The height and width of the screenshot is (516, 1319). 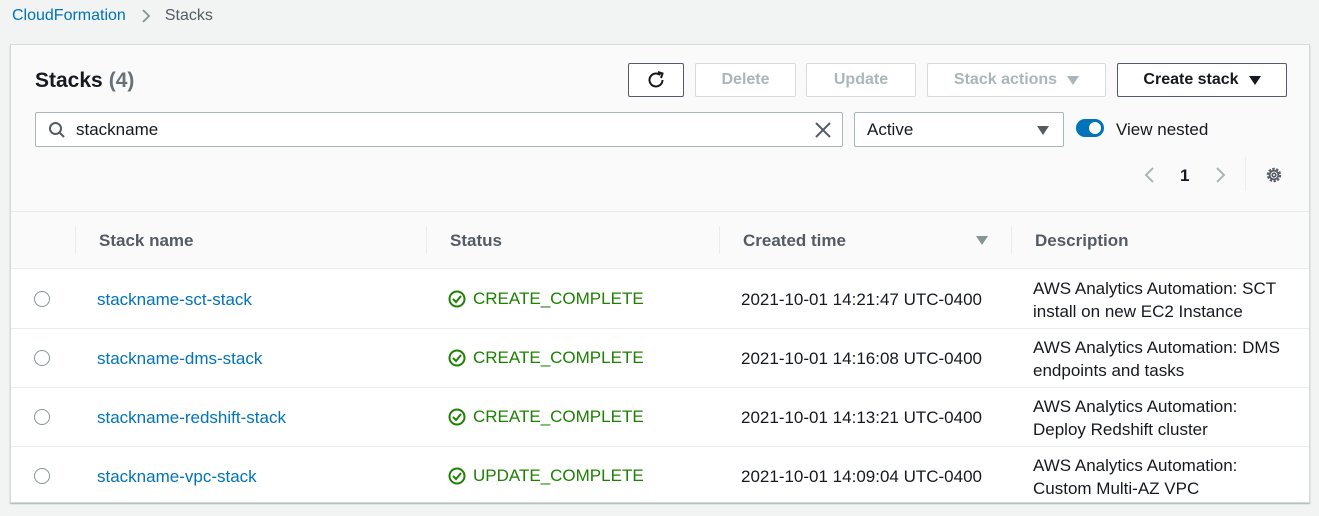 What do you see at coordinates (1184, 176) in the screenshot?
I see `page-number: 1` at bounding box center [1184, 176].